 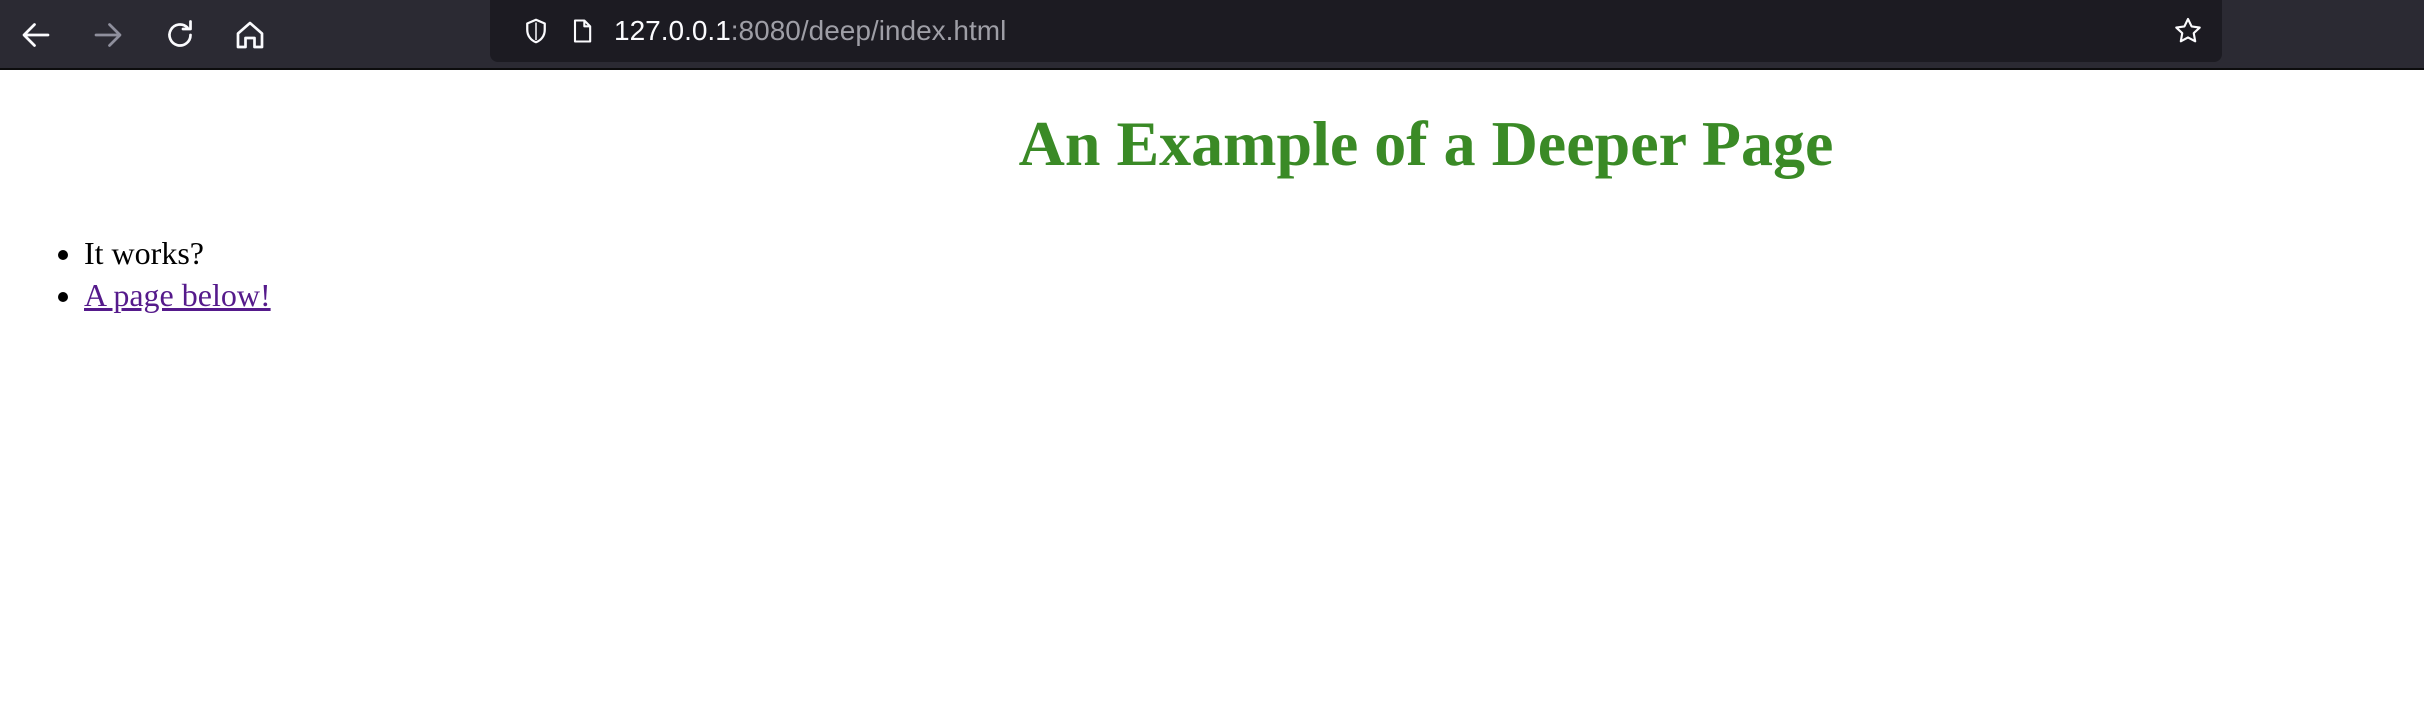 I want to click on reload-button, so click(x=180, y=35).